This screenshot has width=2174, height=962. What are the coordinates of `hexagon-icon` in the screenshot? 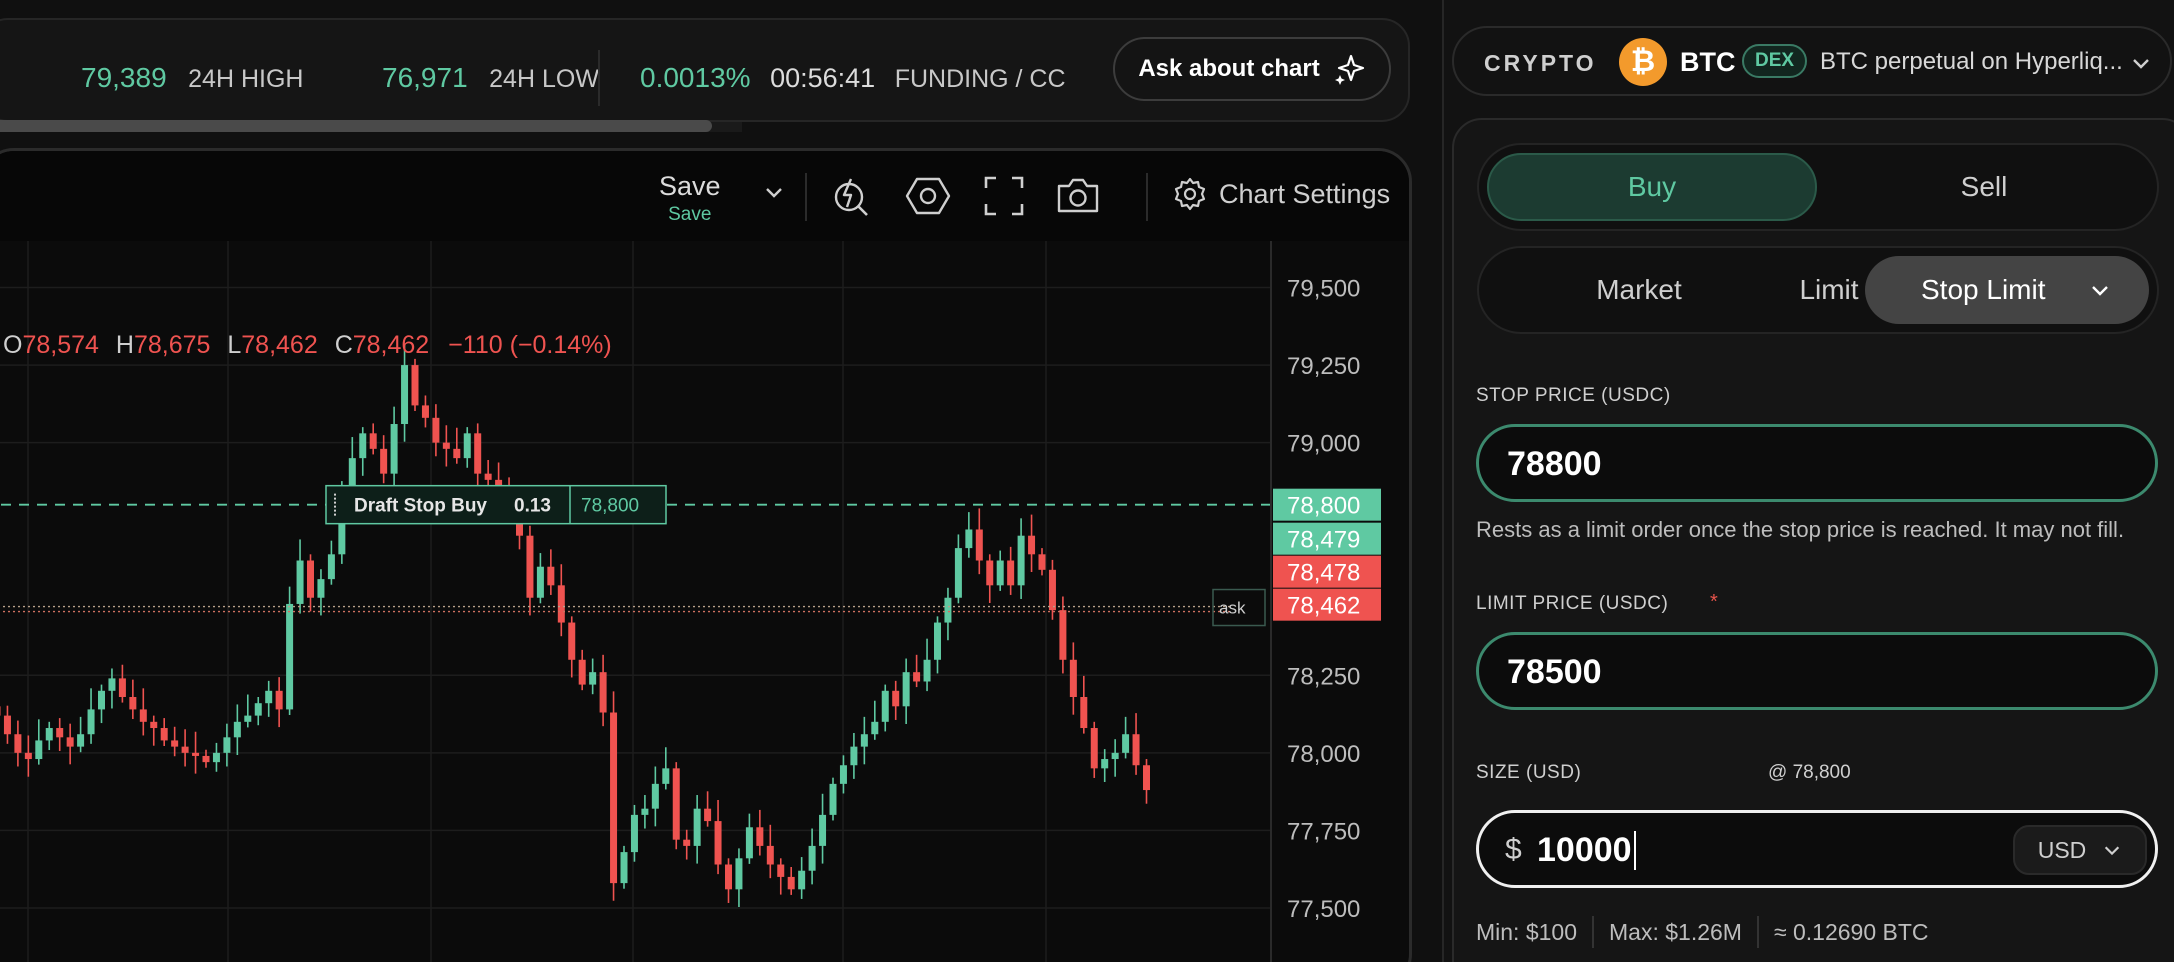 It's located at (928, 196).